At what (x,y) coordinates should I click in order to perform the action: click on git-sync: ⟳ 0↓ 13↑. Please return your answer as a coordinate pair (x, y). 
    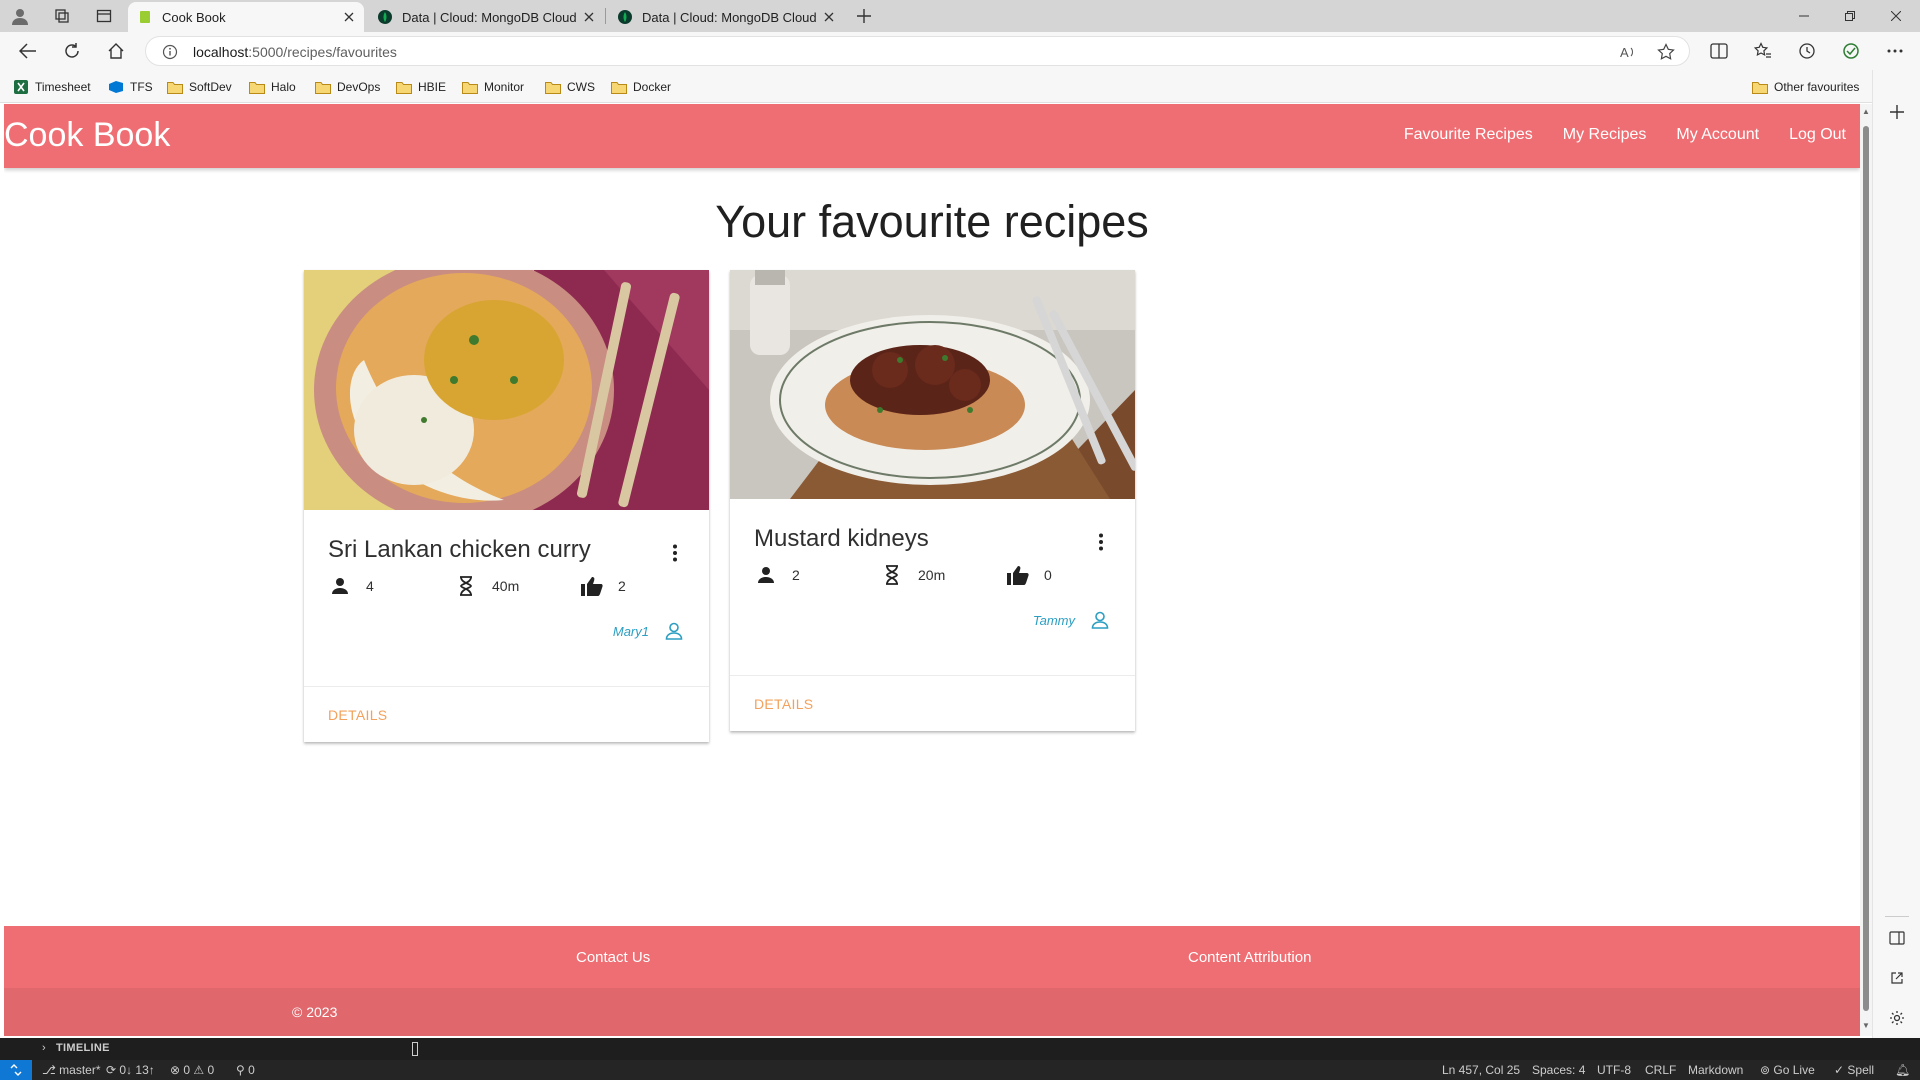
    Looking at the image, I should click on (130, 1070).